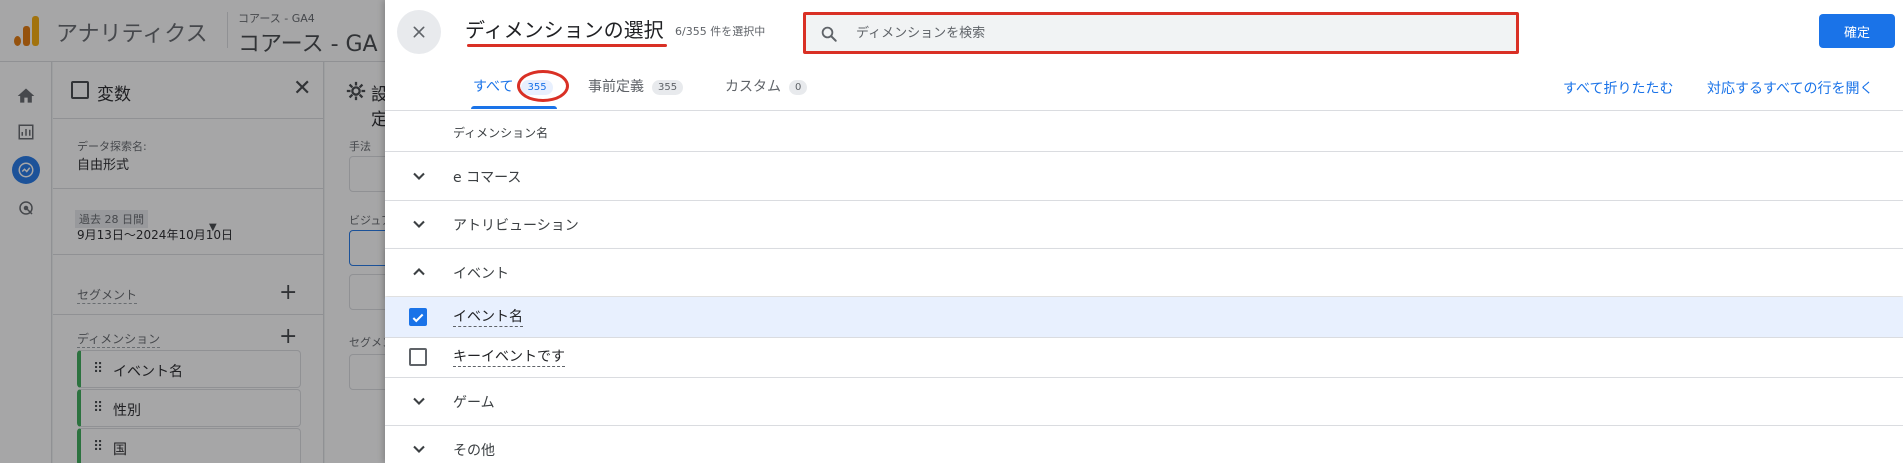 The height and width of the screenshot is (463, 1903). I want to click on dimension-item-event-name: イベント名, so click(1144, 317).